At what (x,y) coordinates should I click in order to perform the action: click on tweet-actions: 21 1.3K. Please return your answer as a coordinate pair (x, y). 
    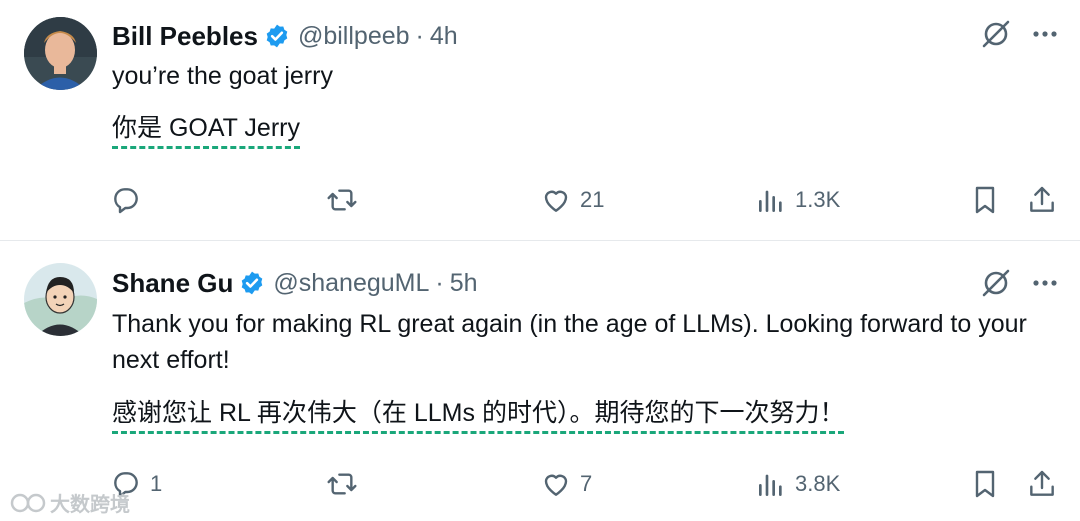
    Looking at the image, I should click on (540, 200).